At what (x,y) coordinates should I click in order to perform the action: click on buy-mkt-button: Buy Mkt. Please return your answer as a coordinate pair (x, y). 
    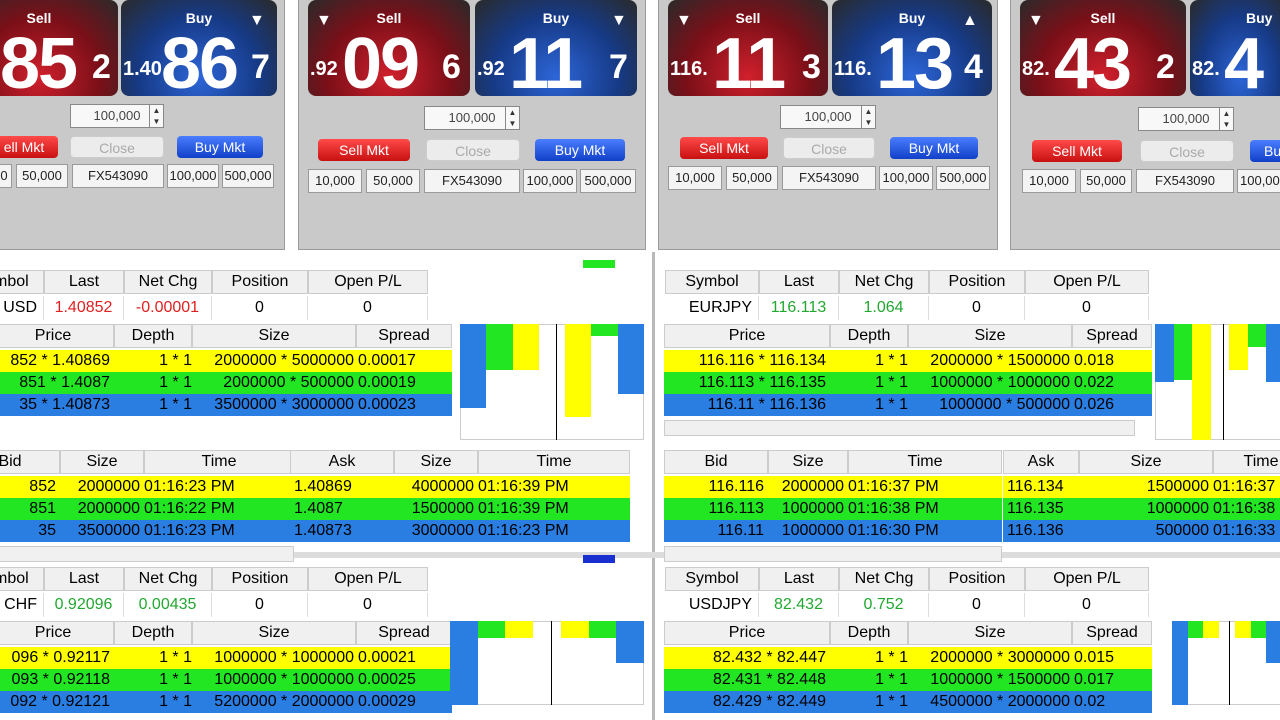
    Looking at the image, I should click on (220, 147).